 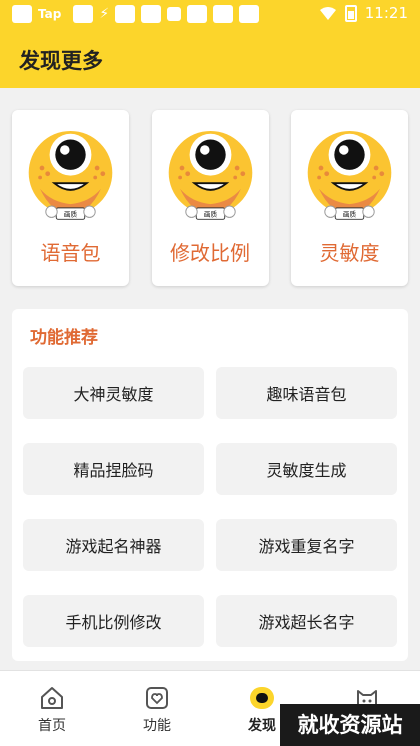 What do you see at coordinates (306, 469) in the screenshot?
I see `feature-button: 灵敏度生成` at bounding box center [306, 469].